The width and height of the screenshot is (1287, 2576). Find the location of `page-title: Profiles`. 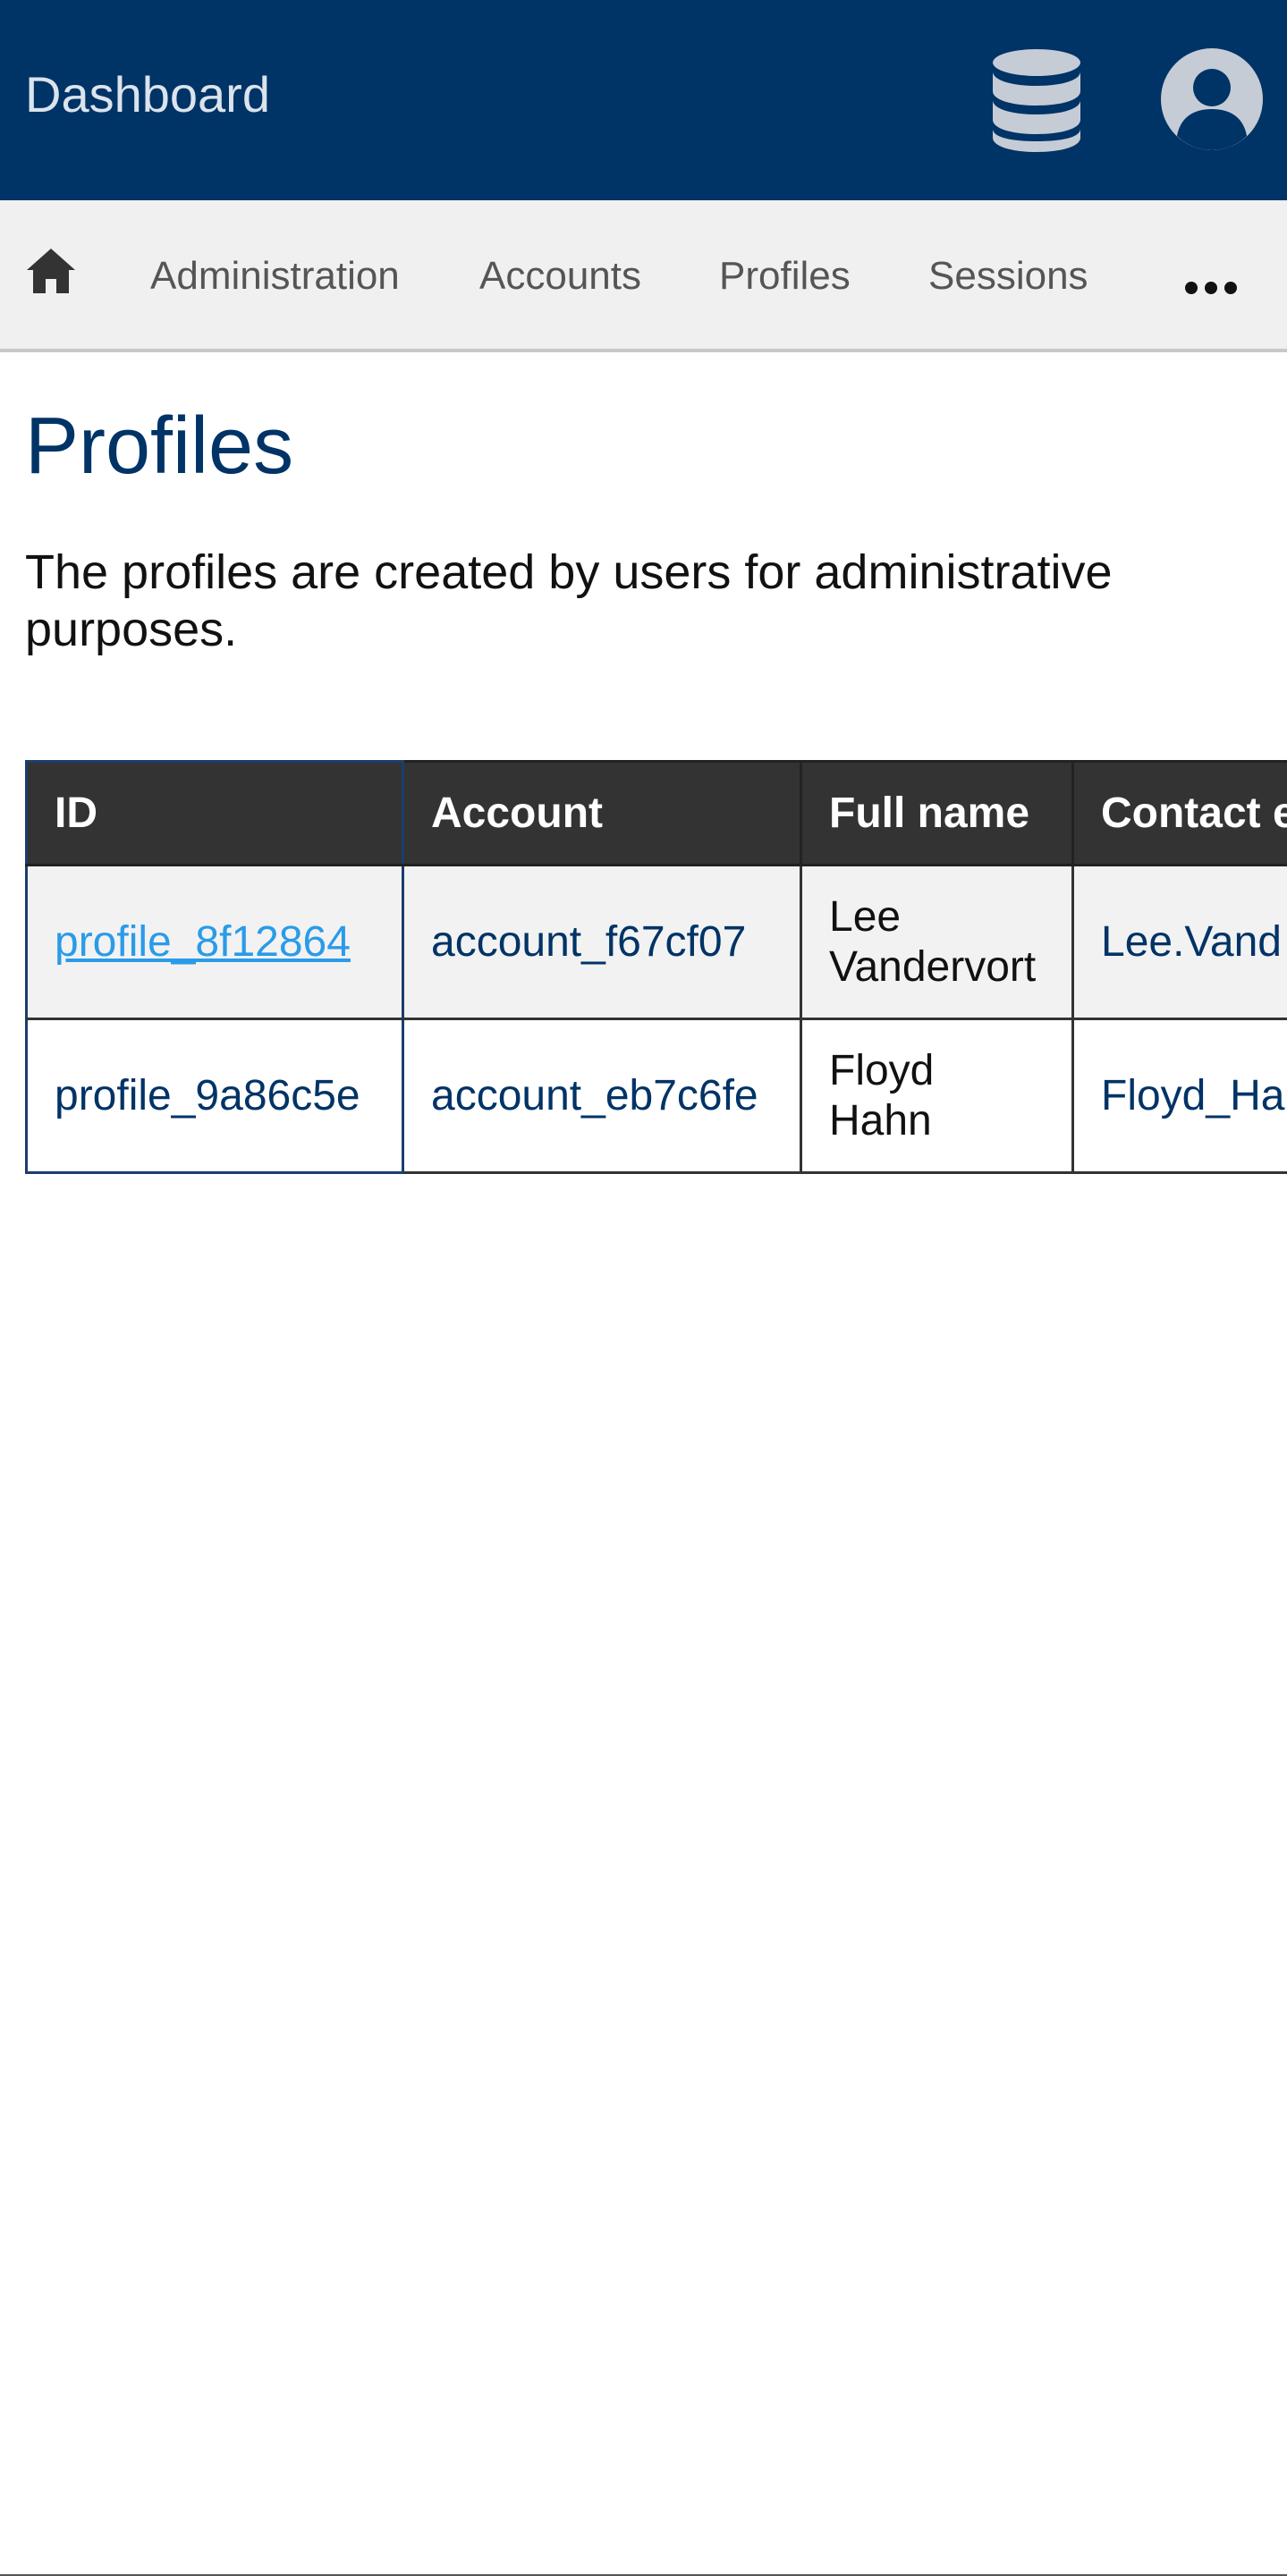

page-title: Profiles is located at coordinates (159, 446).